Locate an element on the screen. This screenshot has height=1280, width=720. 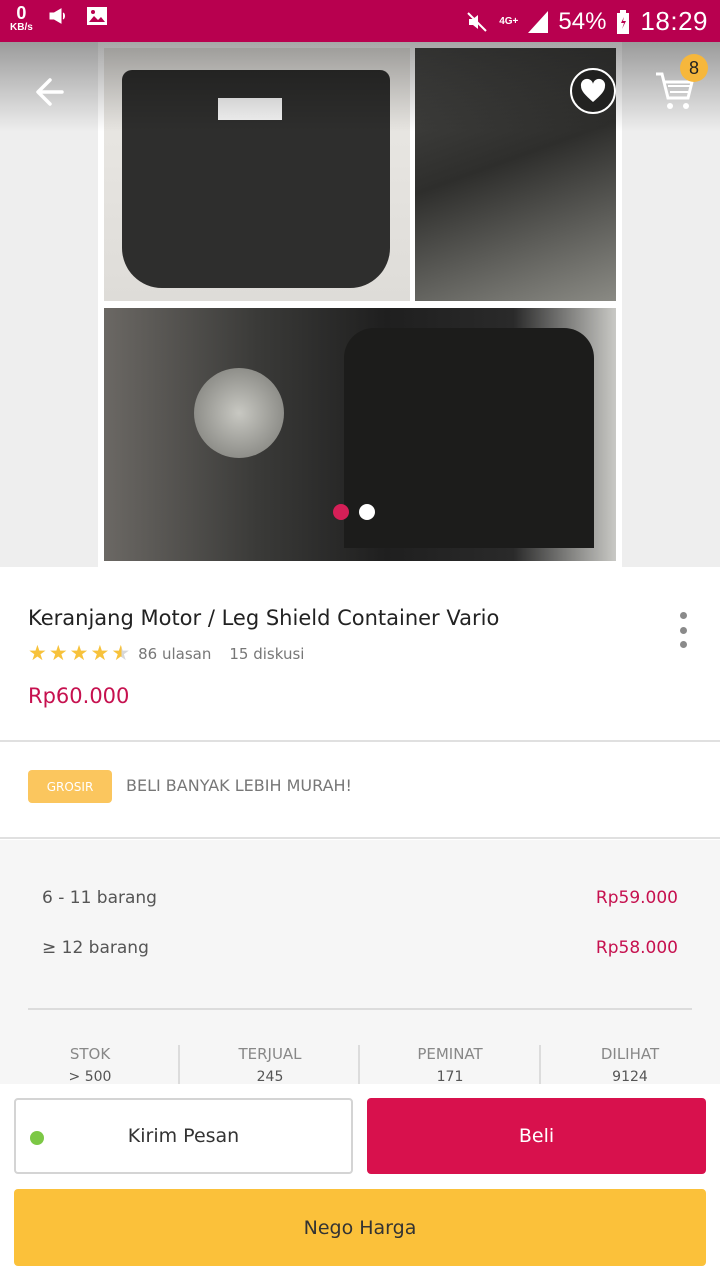
stat-interested: PEMINAT 171 is located at coordinates (450, 1065).